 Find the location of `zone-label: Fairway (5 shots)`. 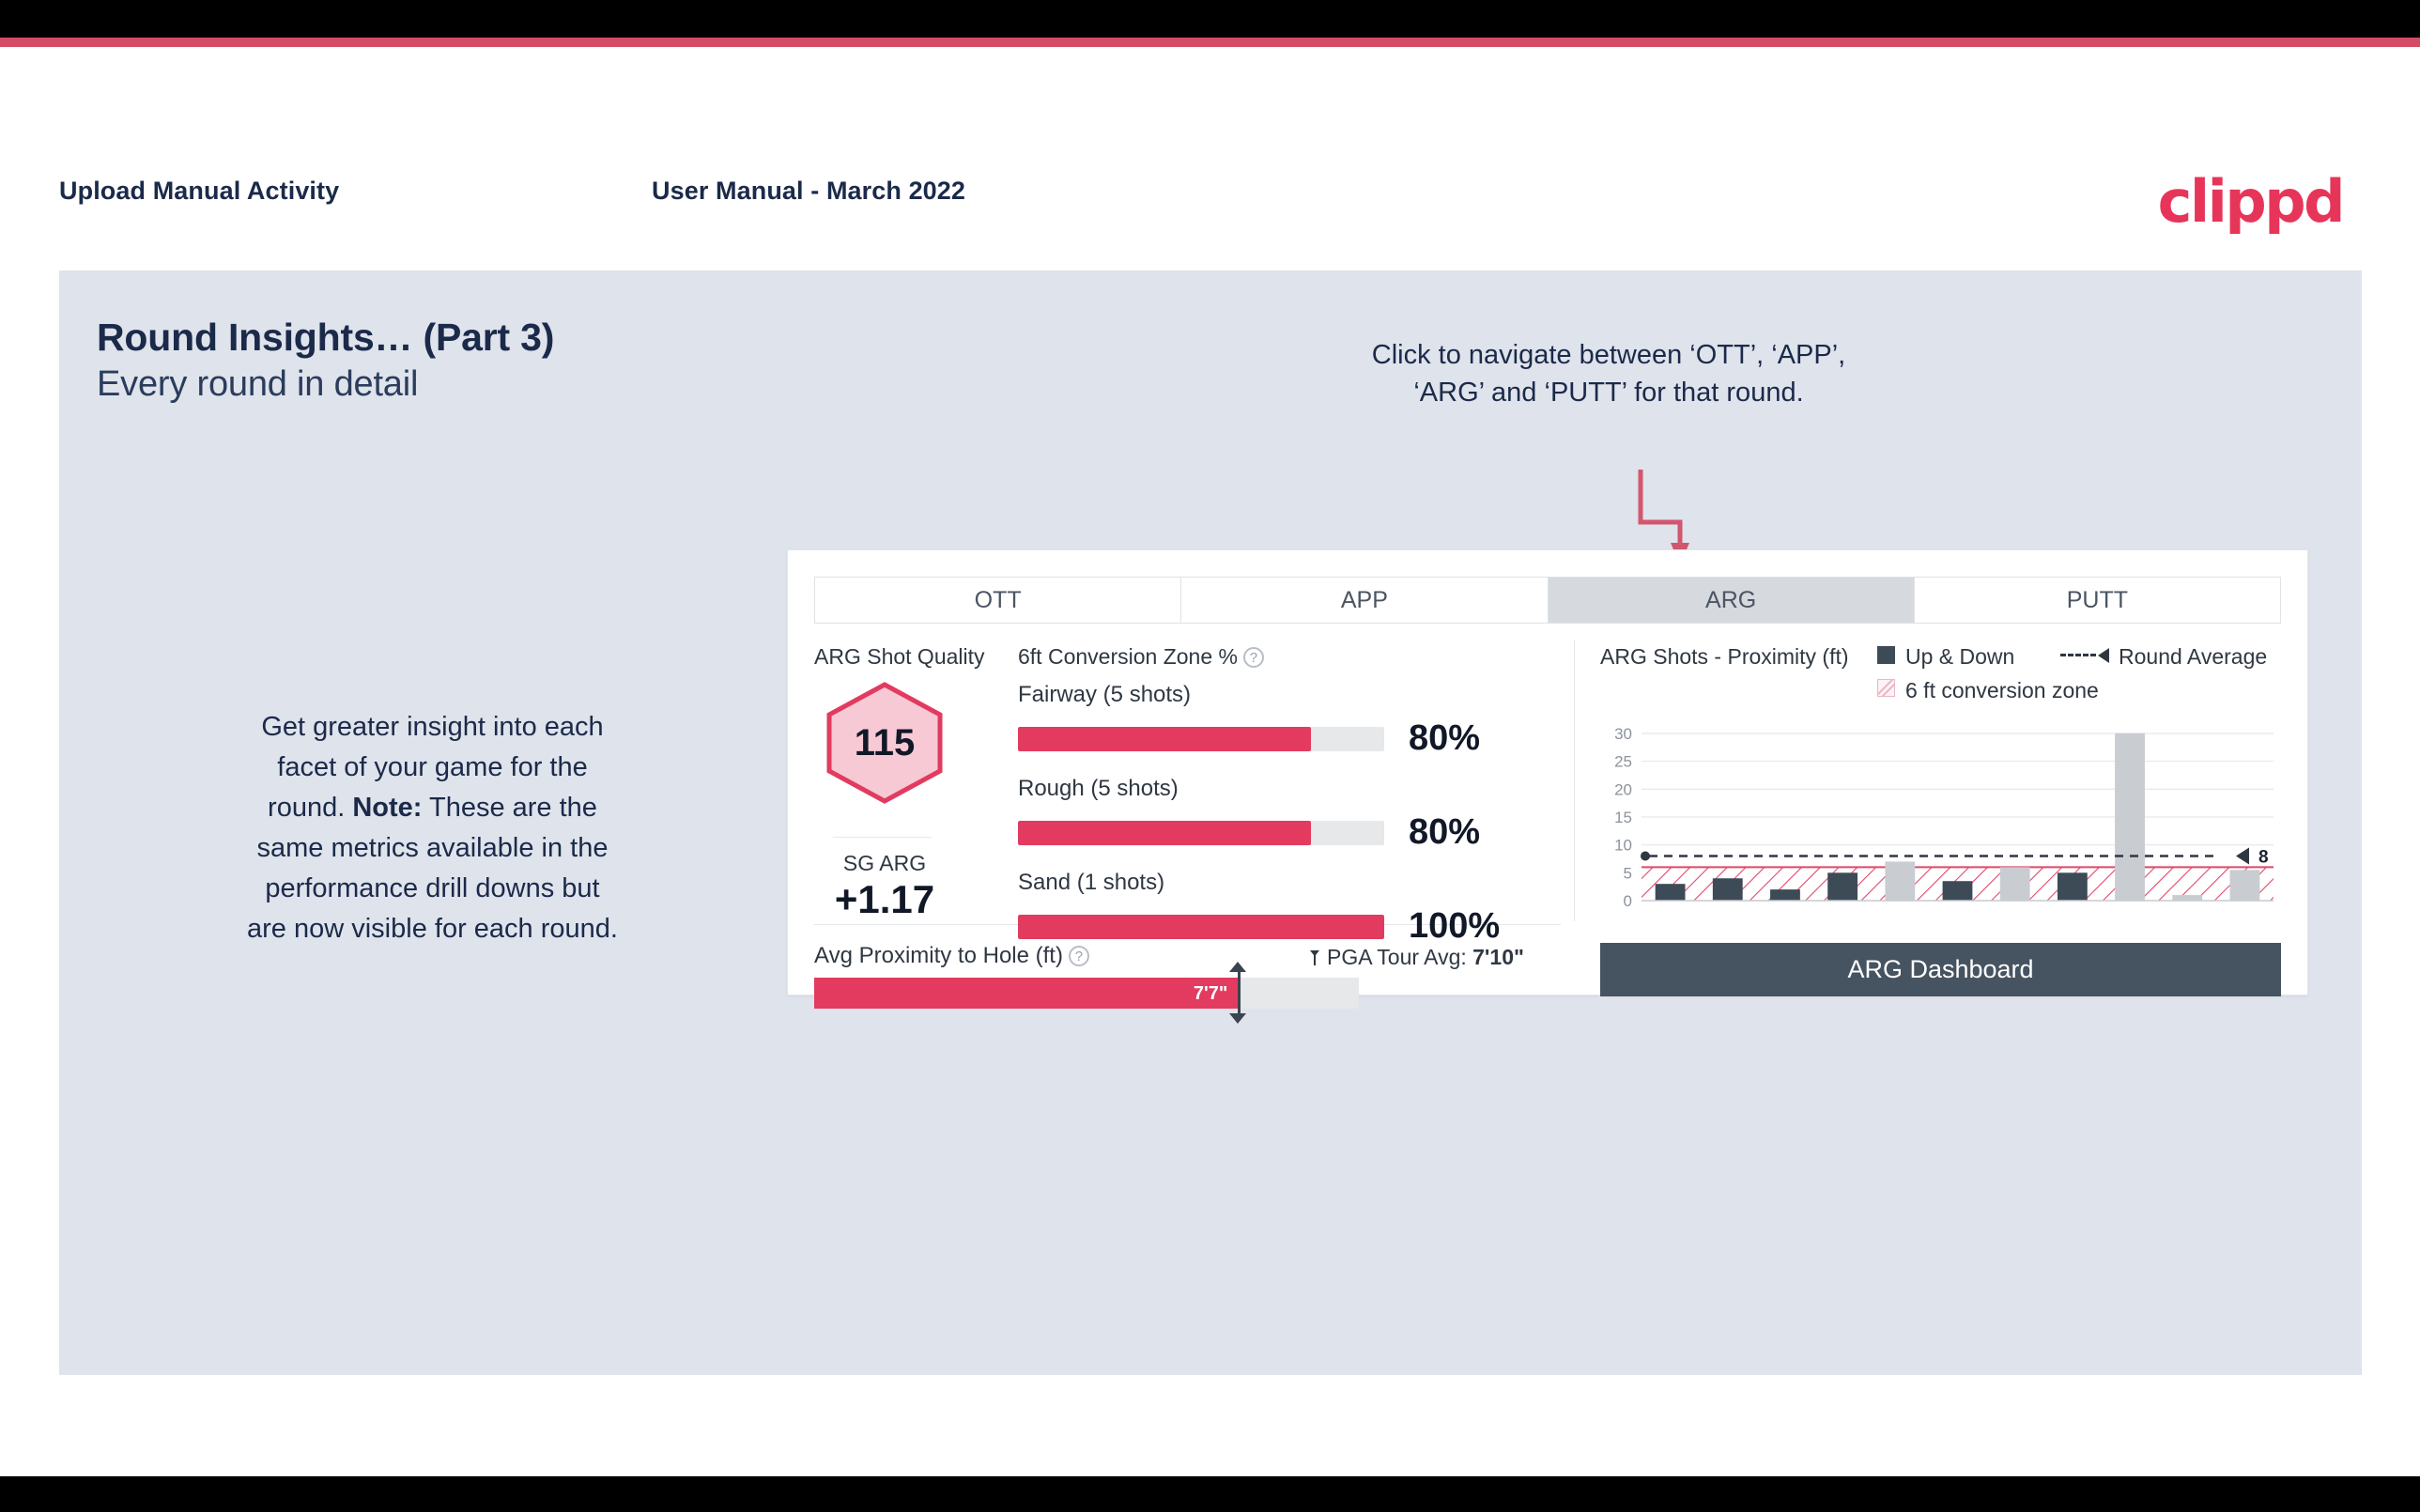

zone-label: Fairway (5 shots) is located at coordinates (1105, 694).